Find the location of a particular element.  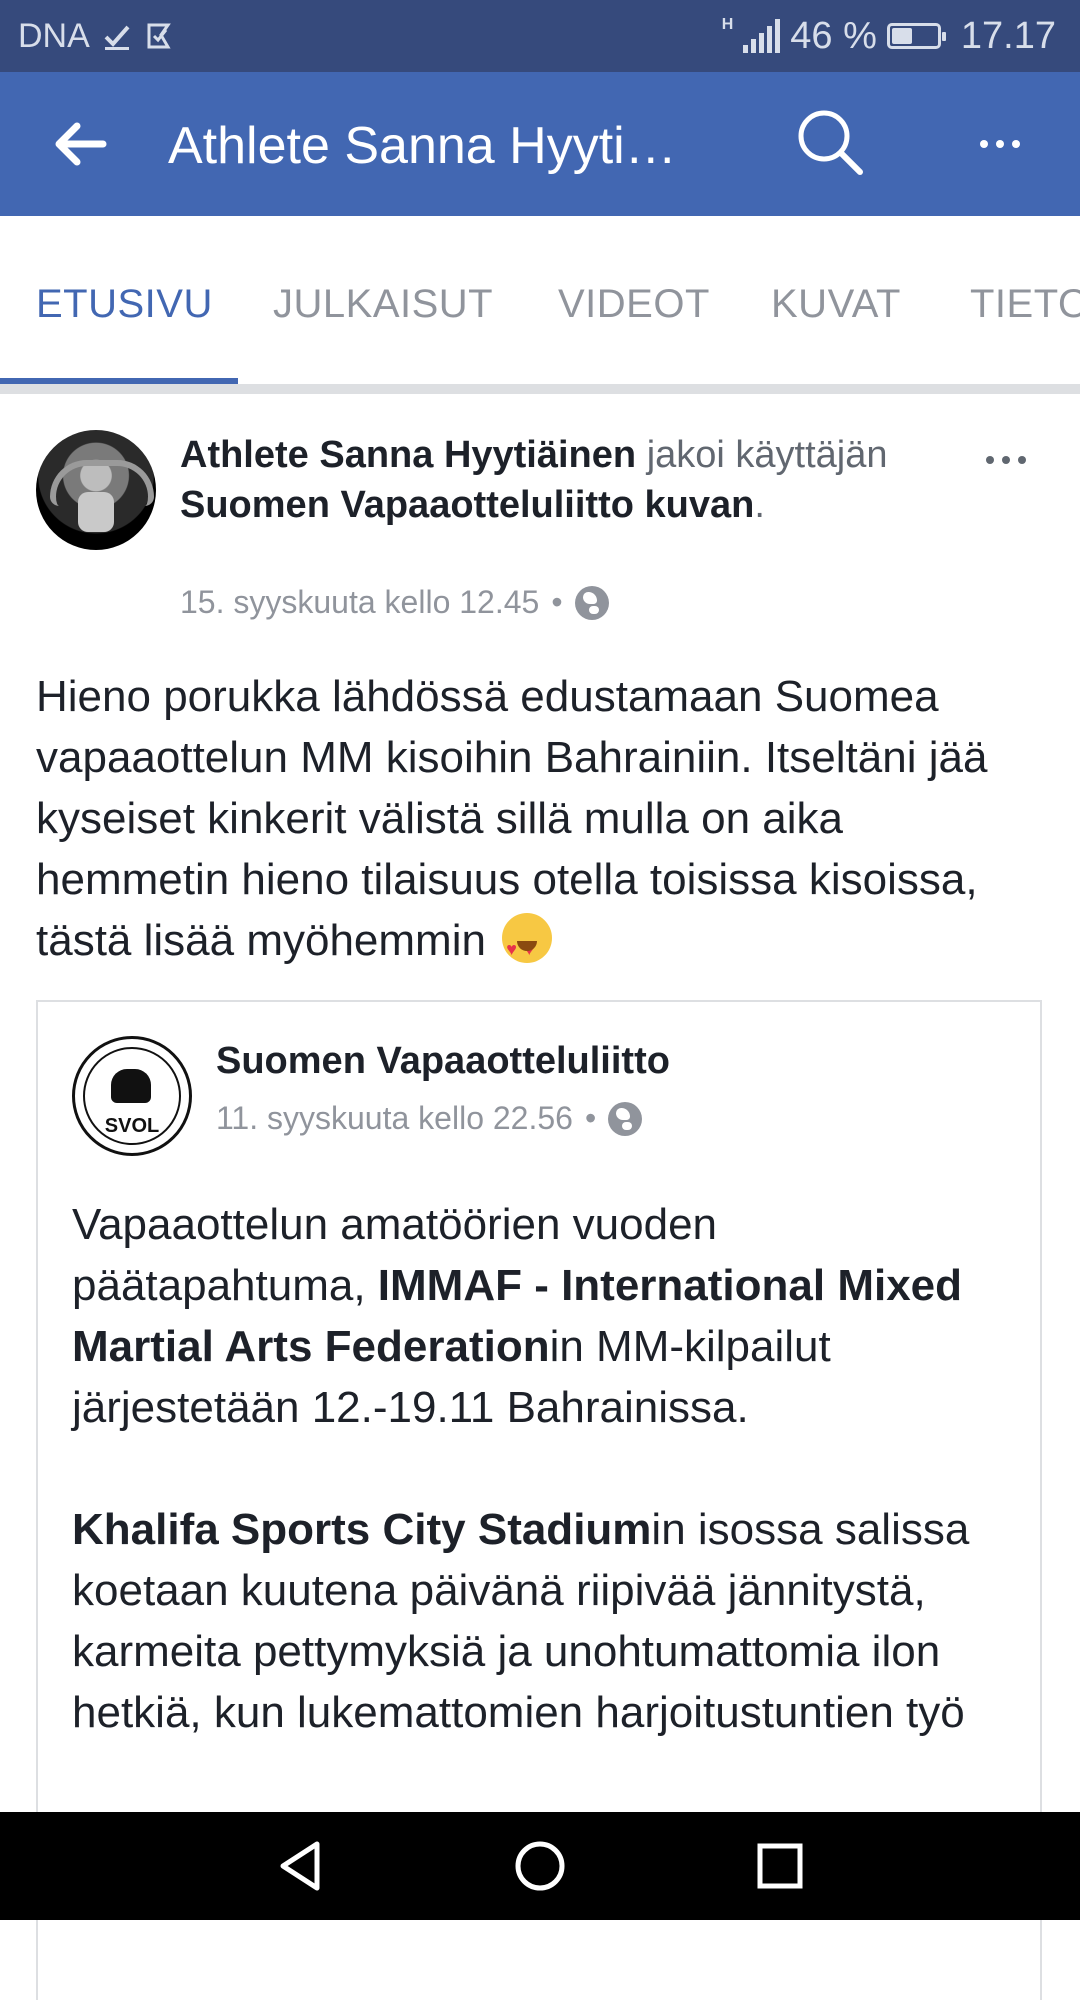

shared-post-timestamp: 11. syyskuuta kello 22.56 is located at coordinates (394, 1118).